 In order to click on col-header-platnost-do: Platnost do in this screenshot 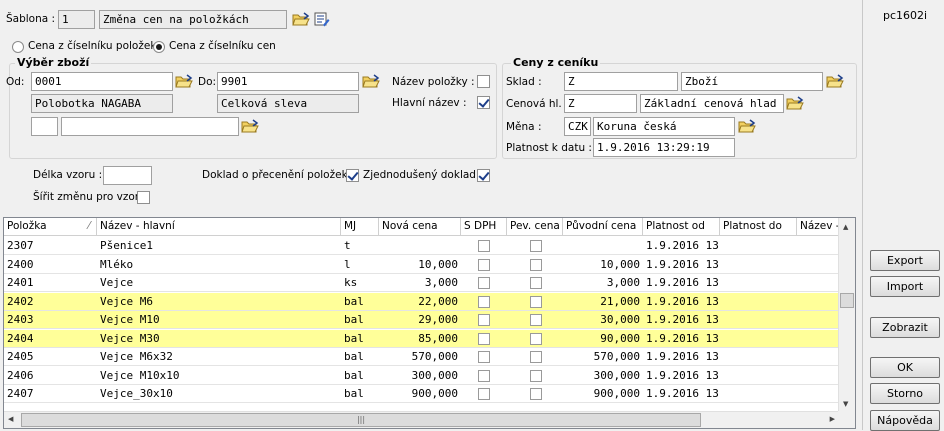, I will do `click(758, 227)`.